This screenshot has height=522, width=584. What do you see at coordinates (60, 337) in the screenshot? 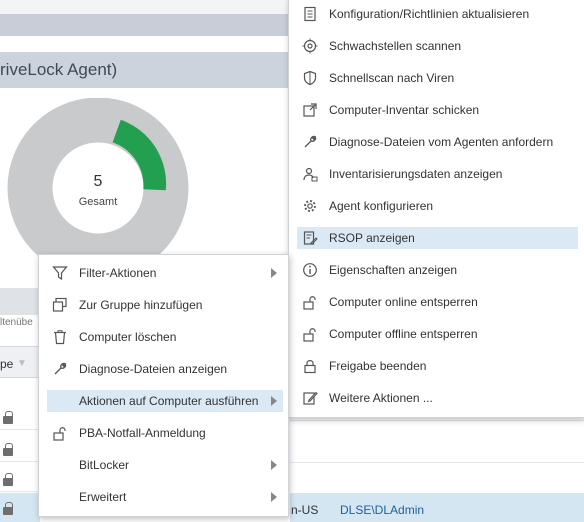
I see `trash-icon` at bounding box center [60, 337].